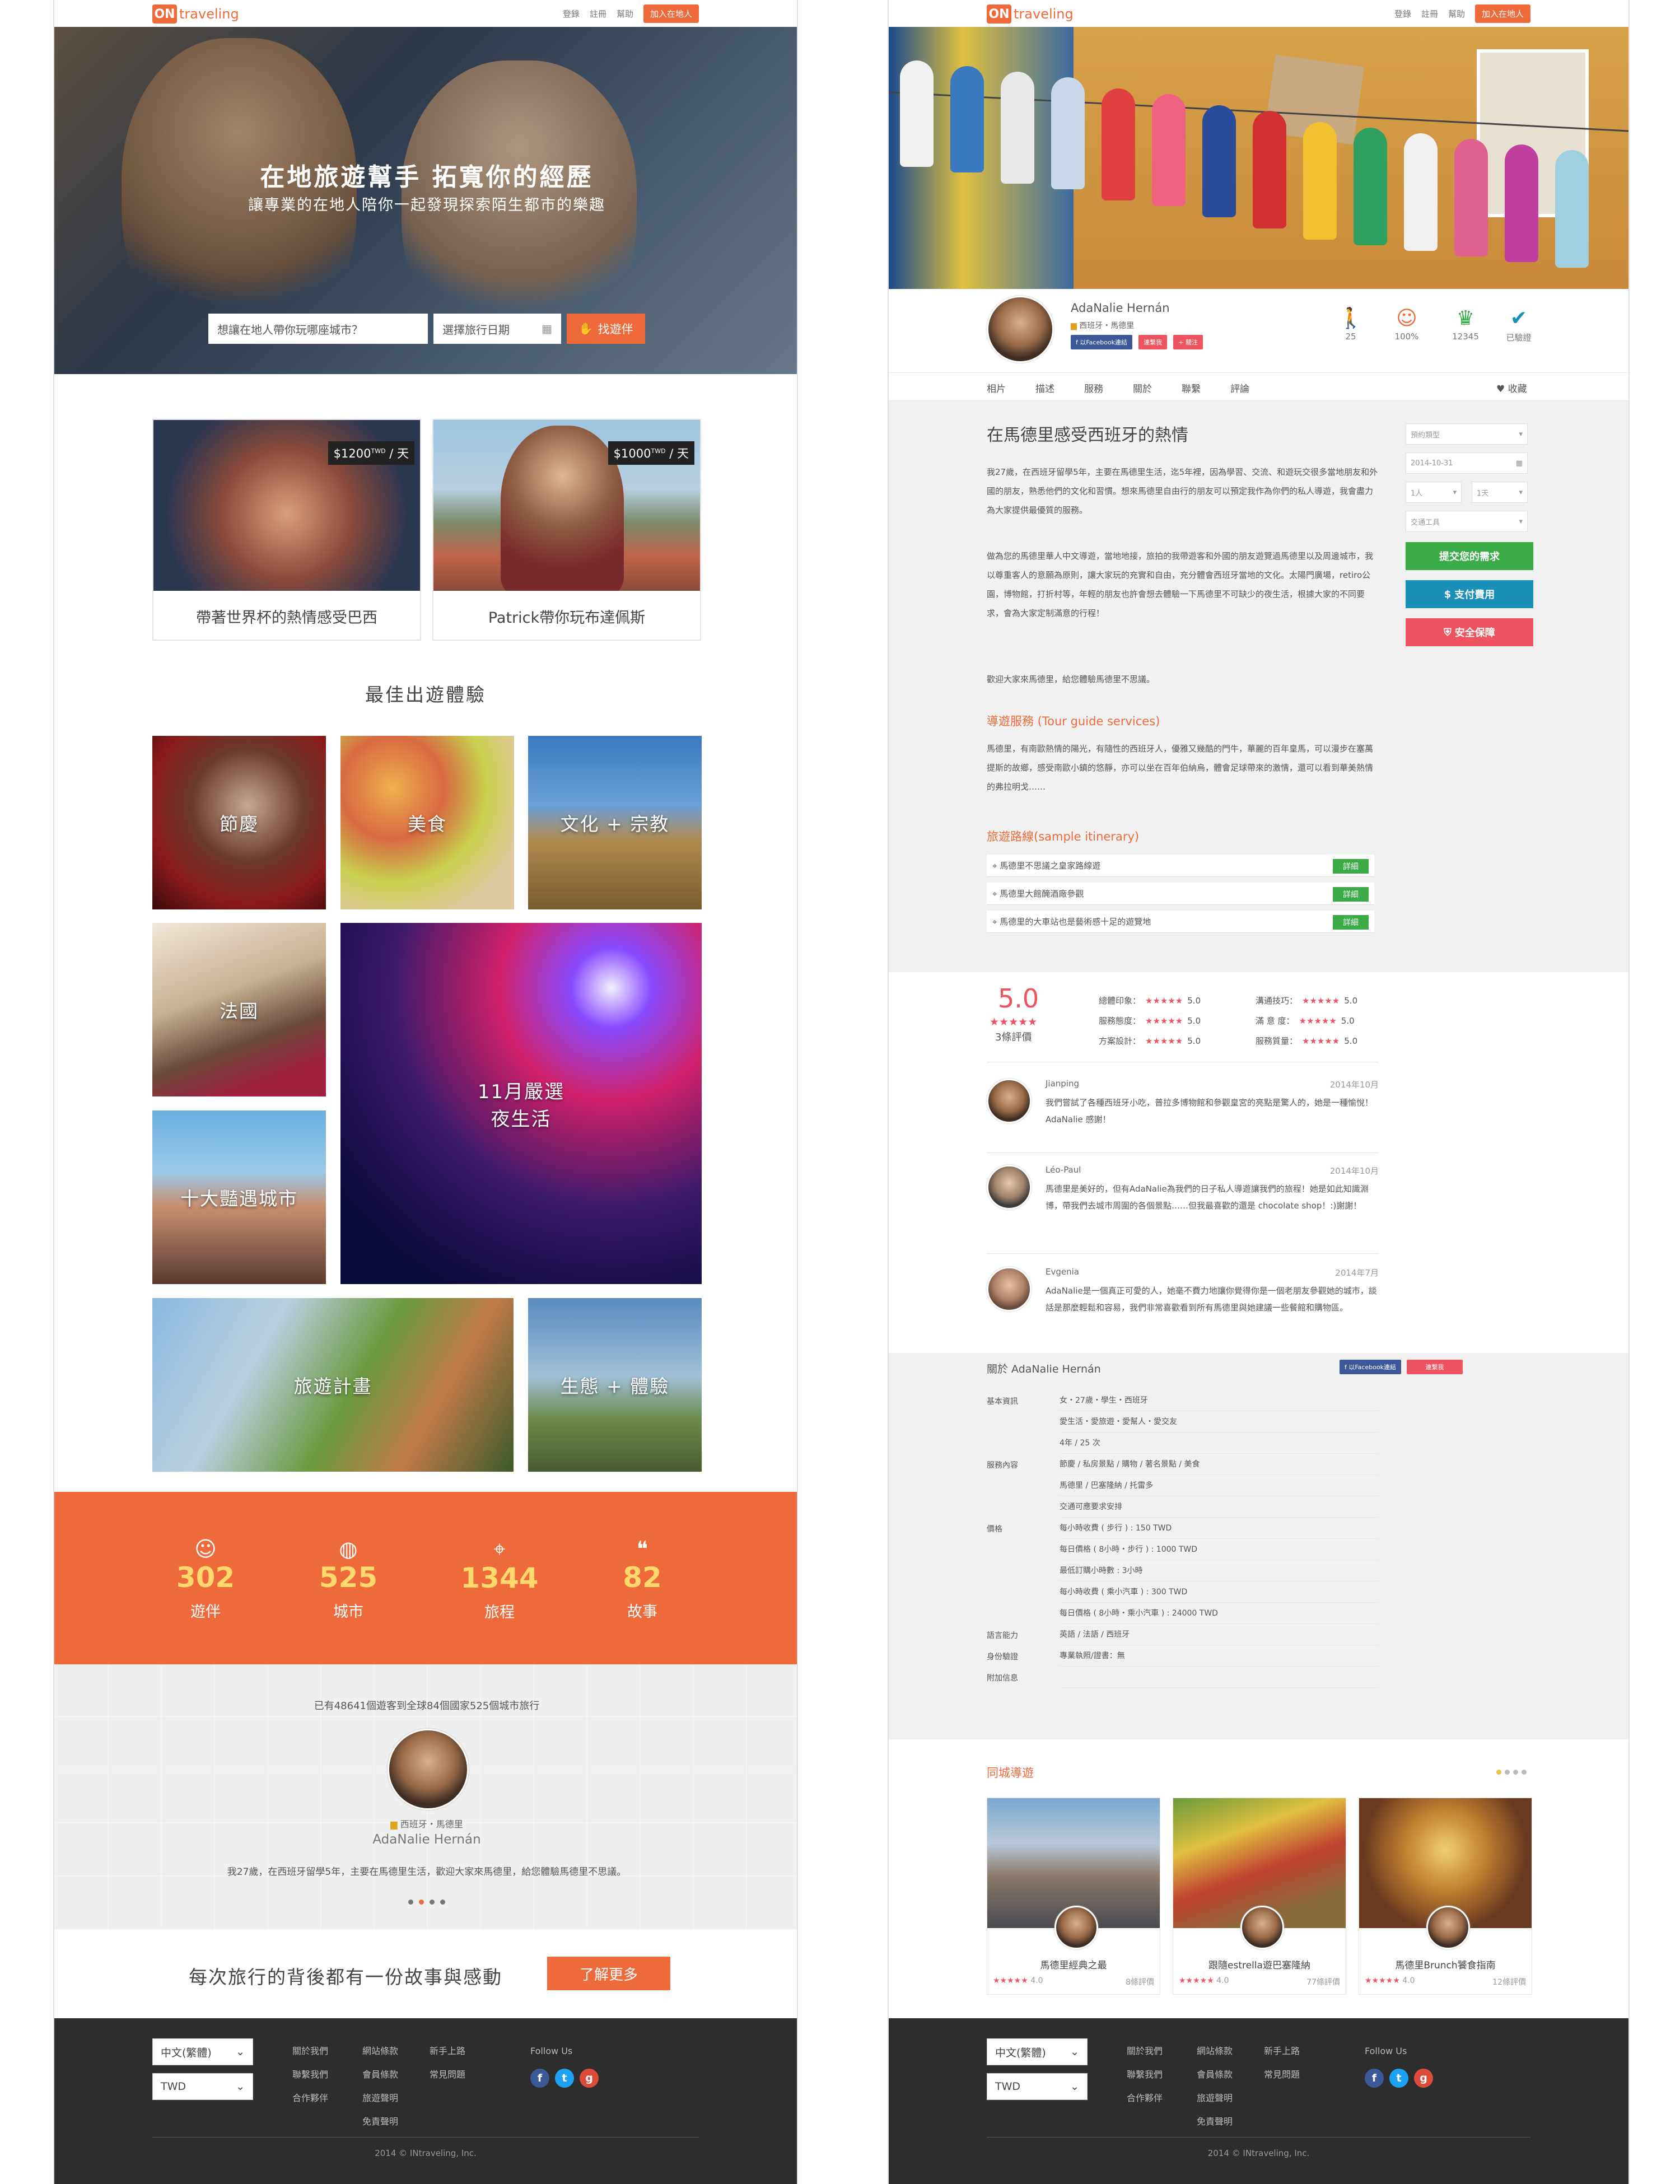 Image resolution: width=1680 pixels, height=2184 pixels. I want to click on stat-trips: ⌖ 1344 旅程, so click(500, 1580).